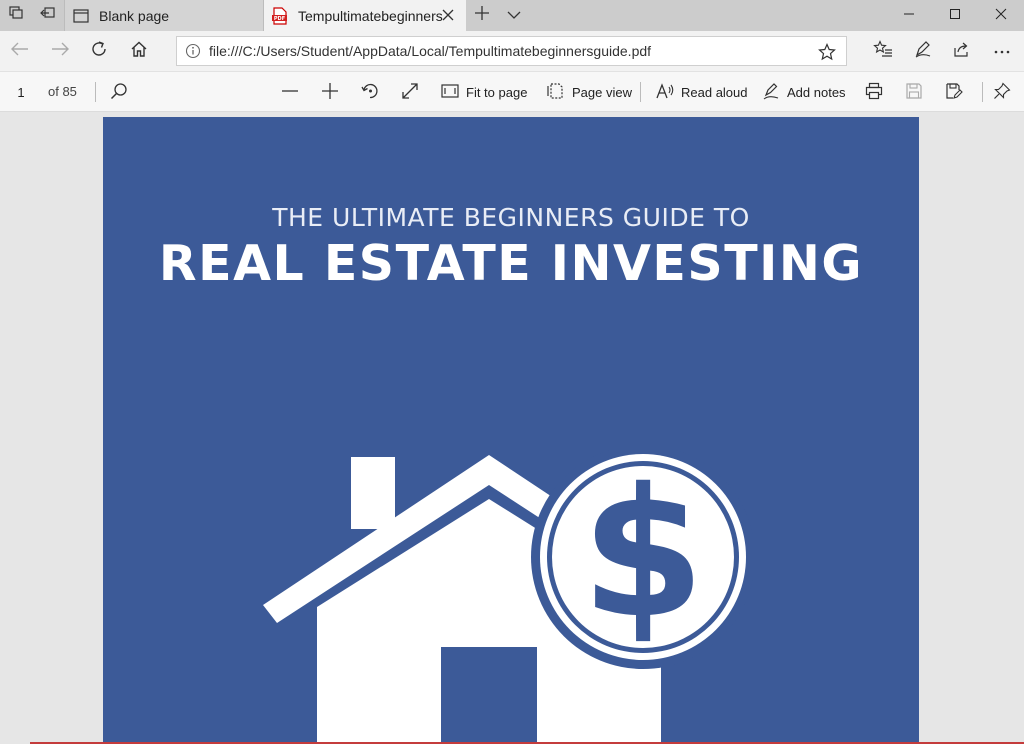 The height and width of the screenshot is (744, 1024). Describe the element at coordinates (21, 92) in the screenshot. I see `page-number-input: 1` at that location.